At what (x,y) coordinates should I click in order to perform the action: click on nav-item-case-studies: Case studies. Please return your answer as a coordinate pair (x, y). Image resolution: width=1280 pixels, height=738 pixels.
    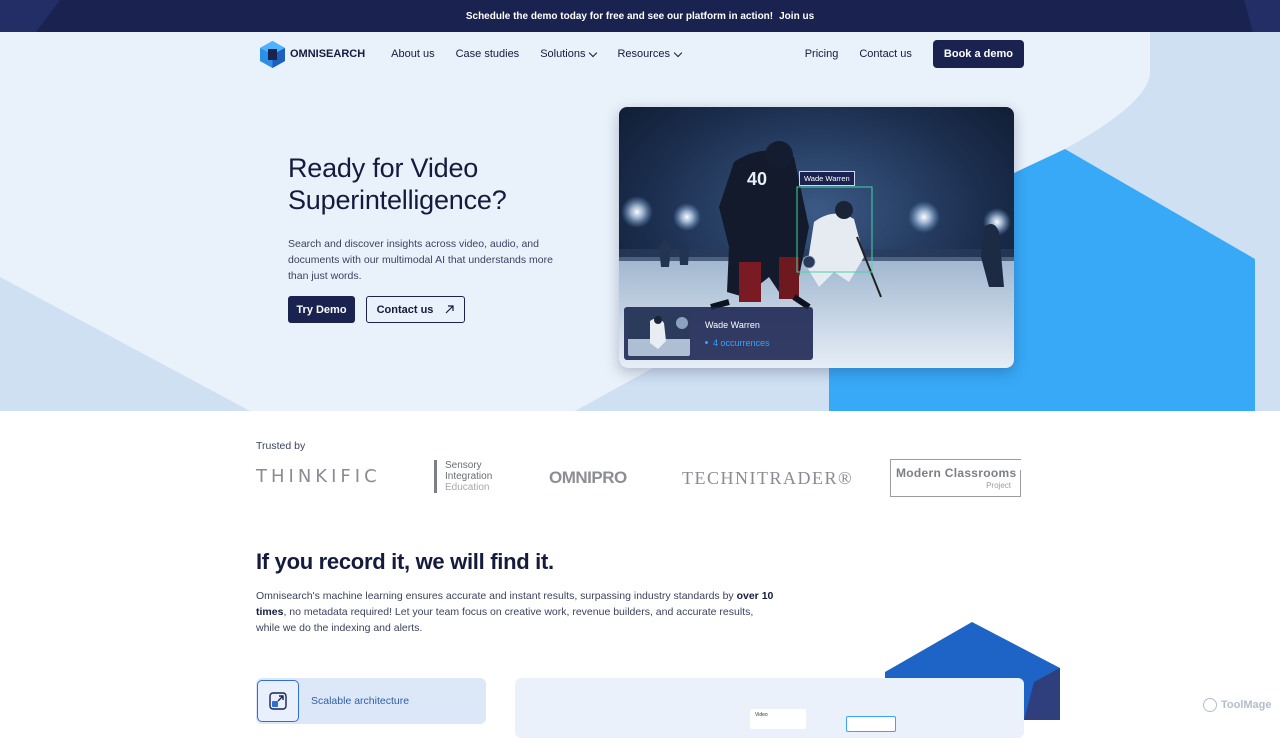
    Looking at the image, I should click on (488, 54).